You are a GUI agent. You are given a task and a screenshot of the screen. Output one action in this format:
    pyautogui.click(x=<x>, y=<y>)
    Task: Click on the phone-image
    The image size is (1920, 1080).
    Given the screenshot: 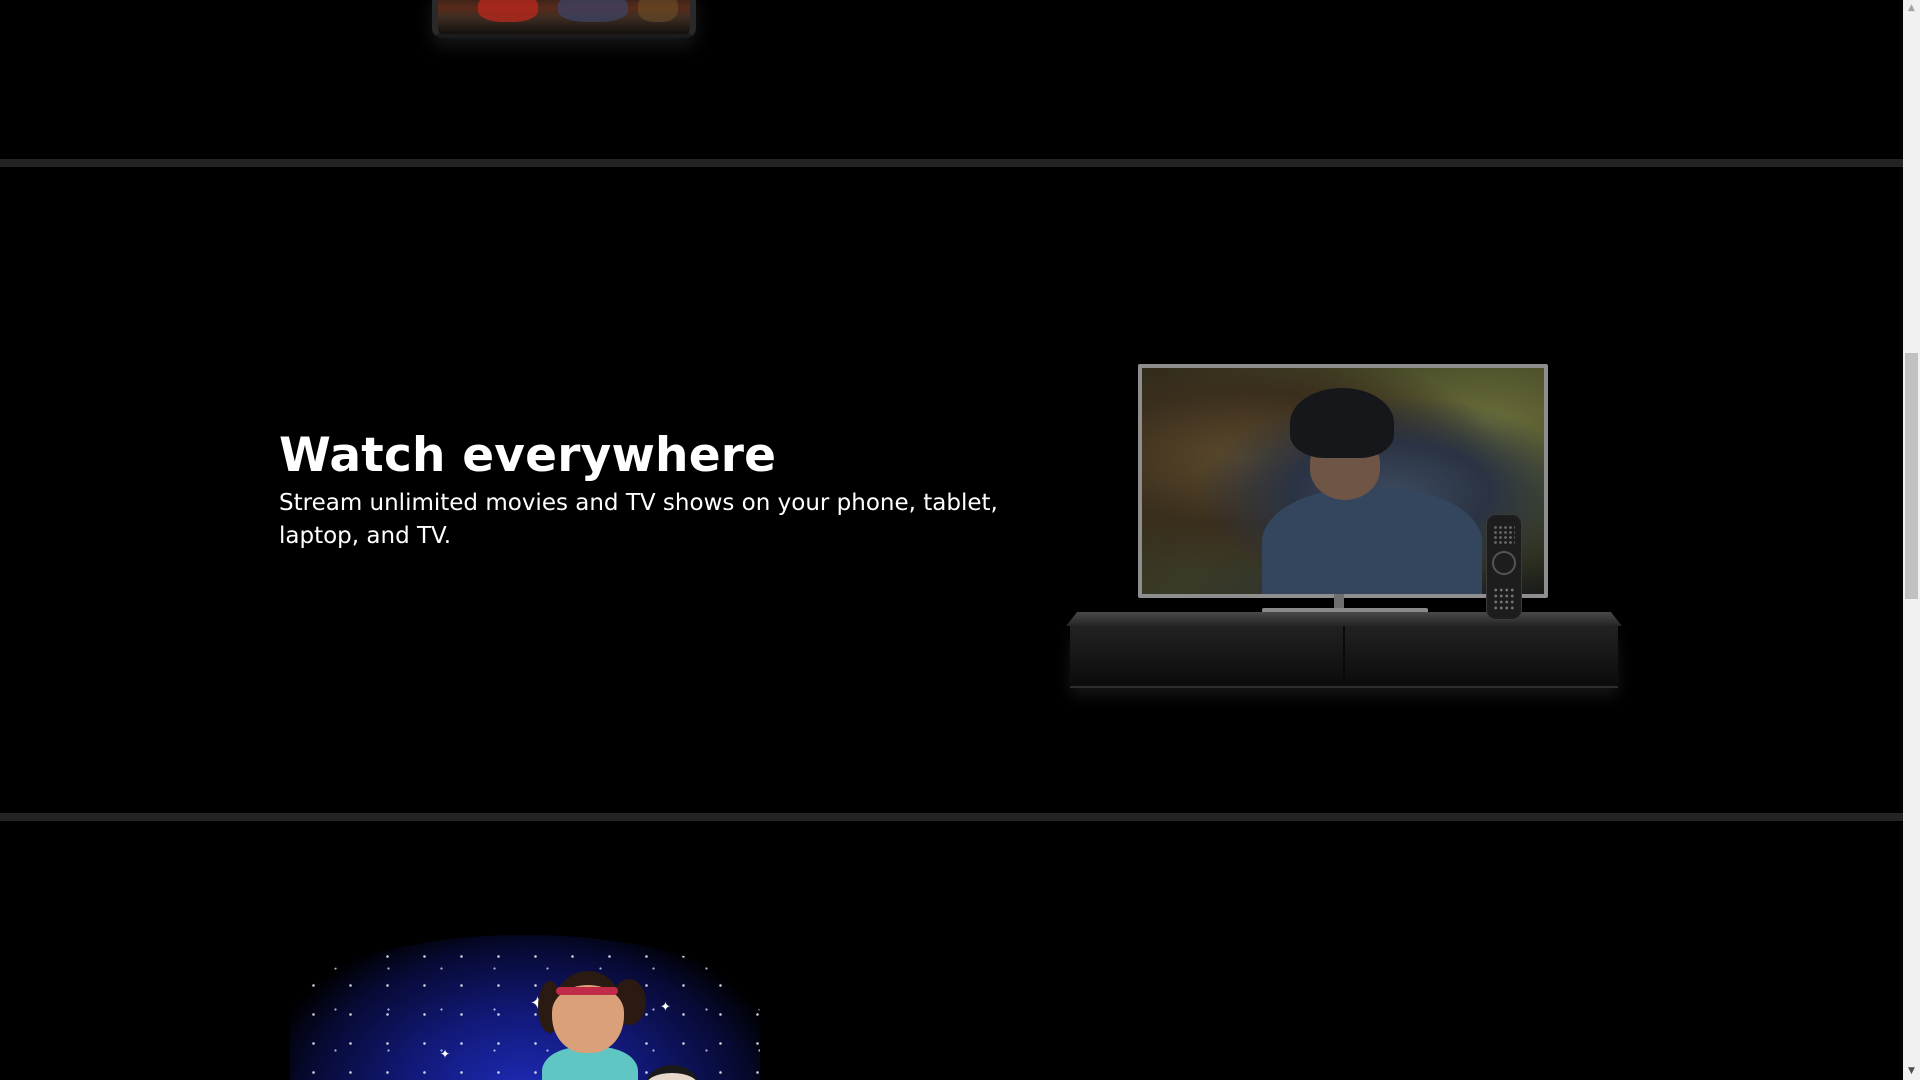 What is the action you would take?
    pyautogui.click(x=564, y=19)
    